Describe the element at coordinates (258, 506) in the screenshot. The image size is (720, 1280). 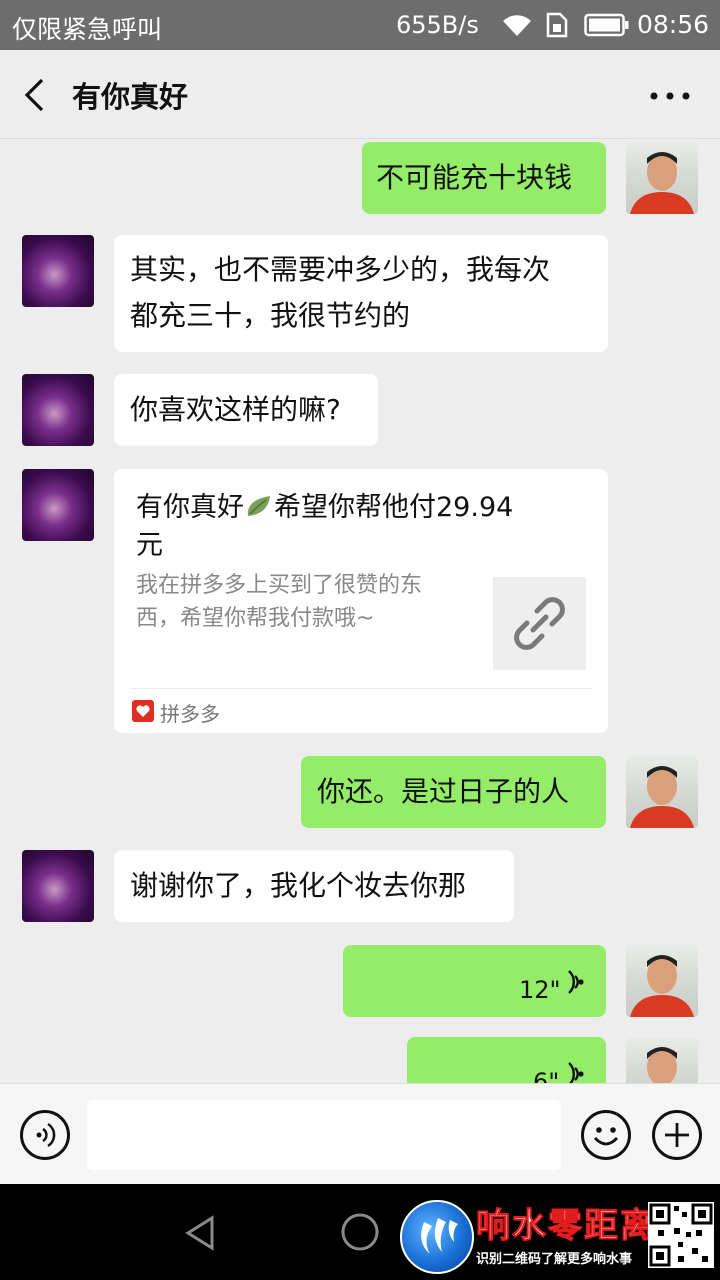
I see `leaf-emoji-icon` at that location.